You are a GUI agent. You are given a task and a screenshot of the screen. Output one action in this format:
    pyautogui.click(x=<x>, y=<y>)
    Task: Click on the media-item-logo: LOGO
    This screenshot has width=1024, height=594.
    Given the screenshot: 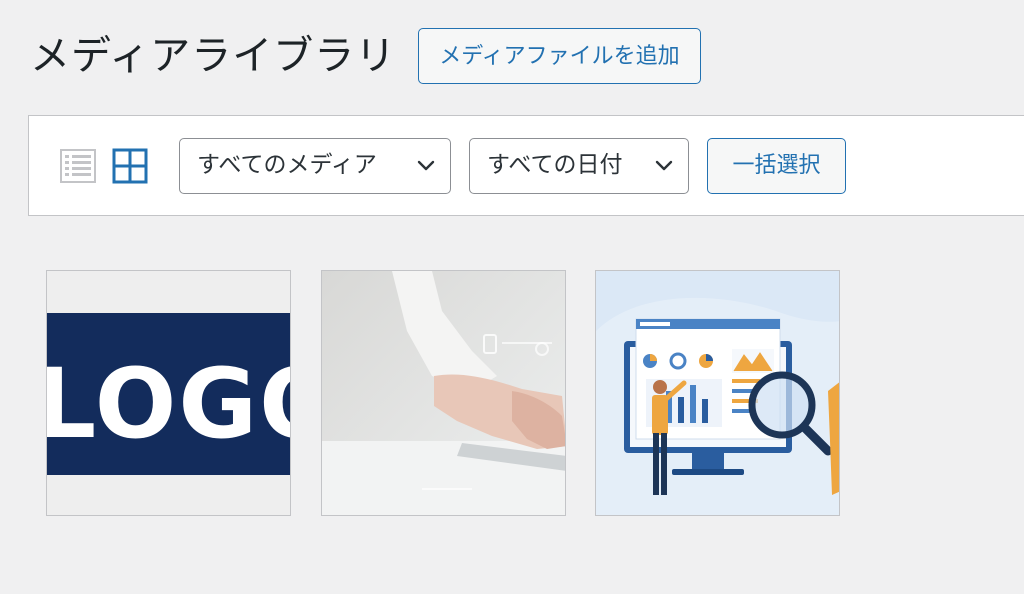 What is the action you would take?
    pyautogui.click(x=168, y=393)
    